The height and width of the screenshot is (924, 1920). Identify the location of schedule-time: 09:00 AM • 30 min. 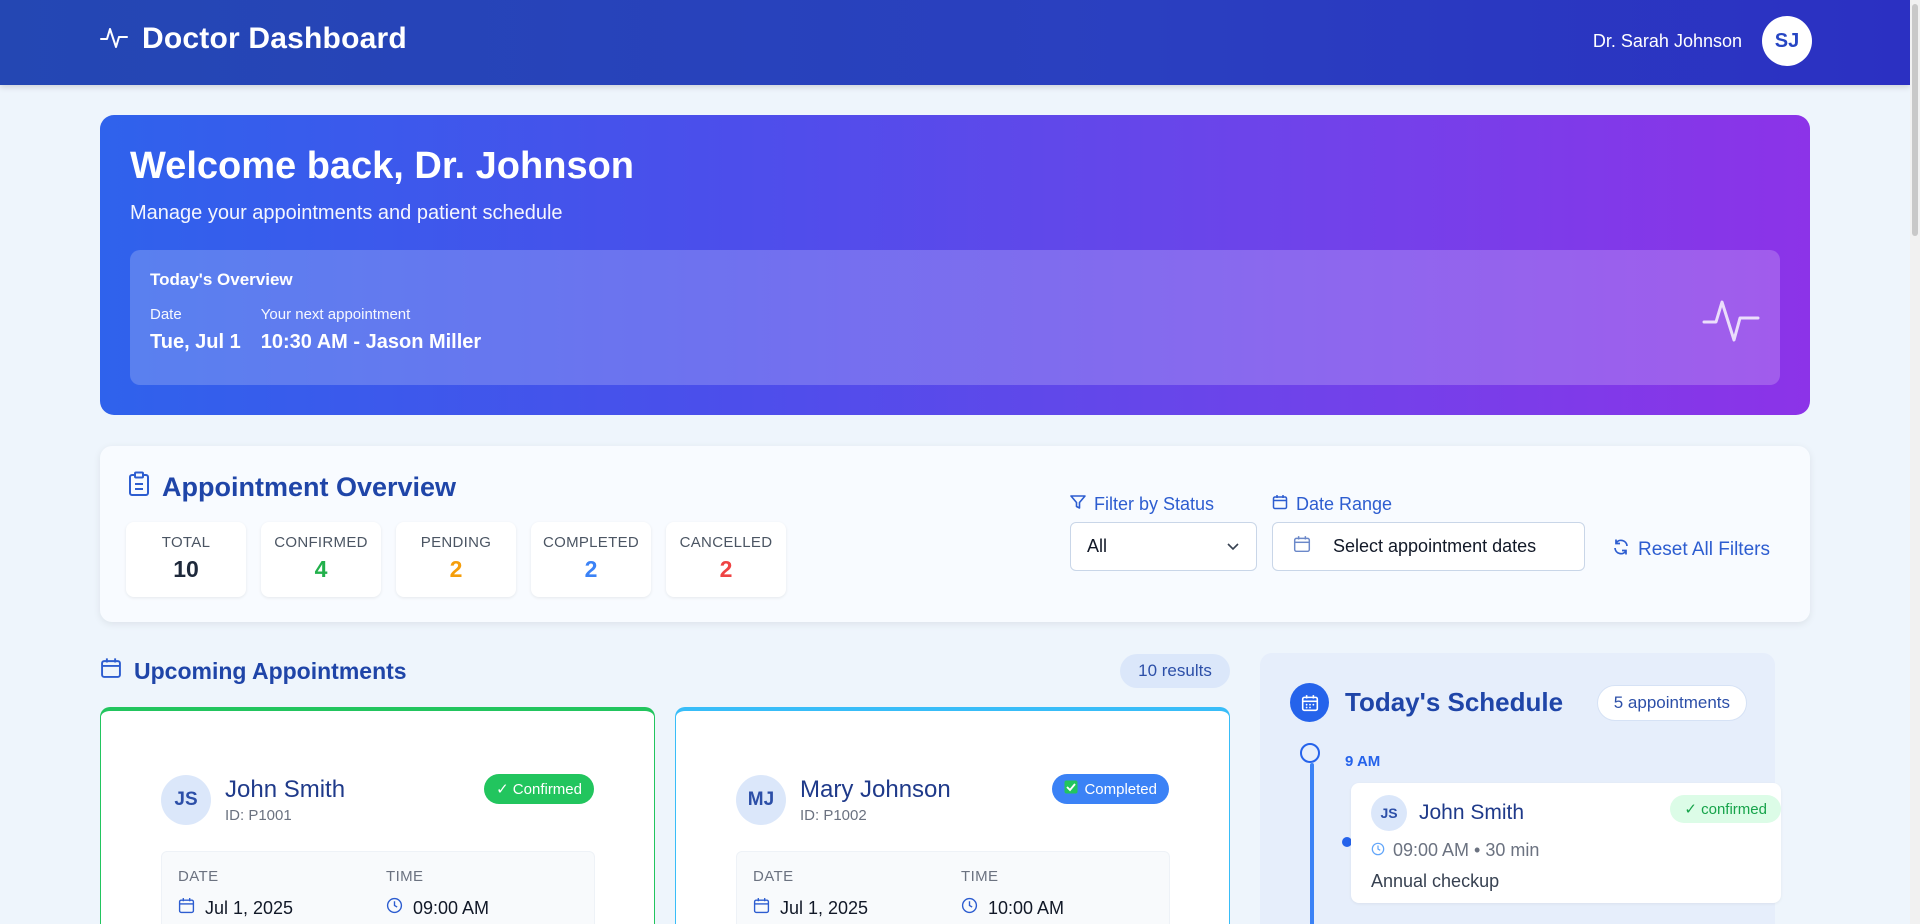
(1455, 850).